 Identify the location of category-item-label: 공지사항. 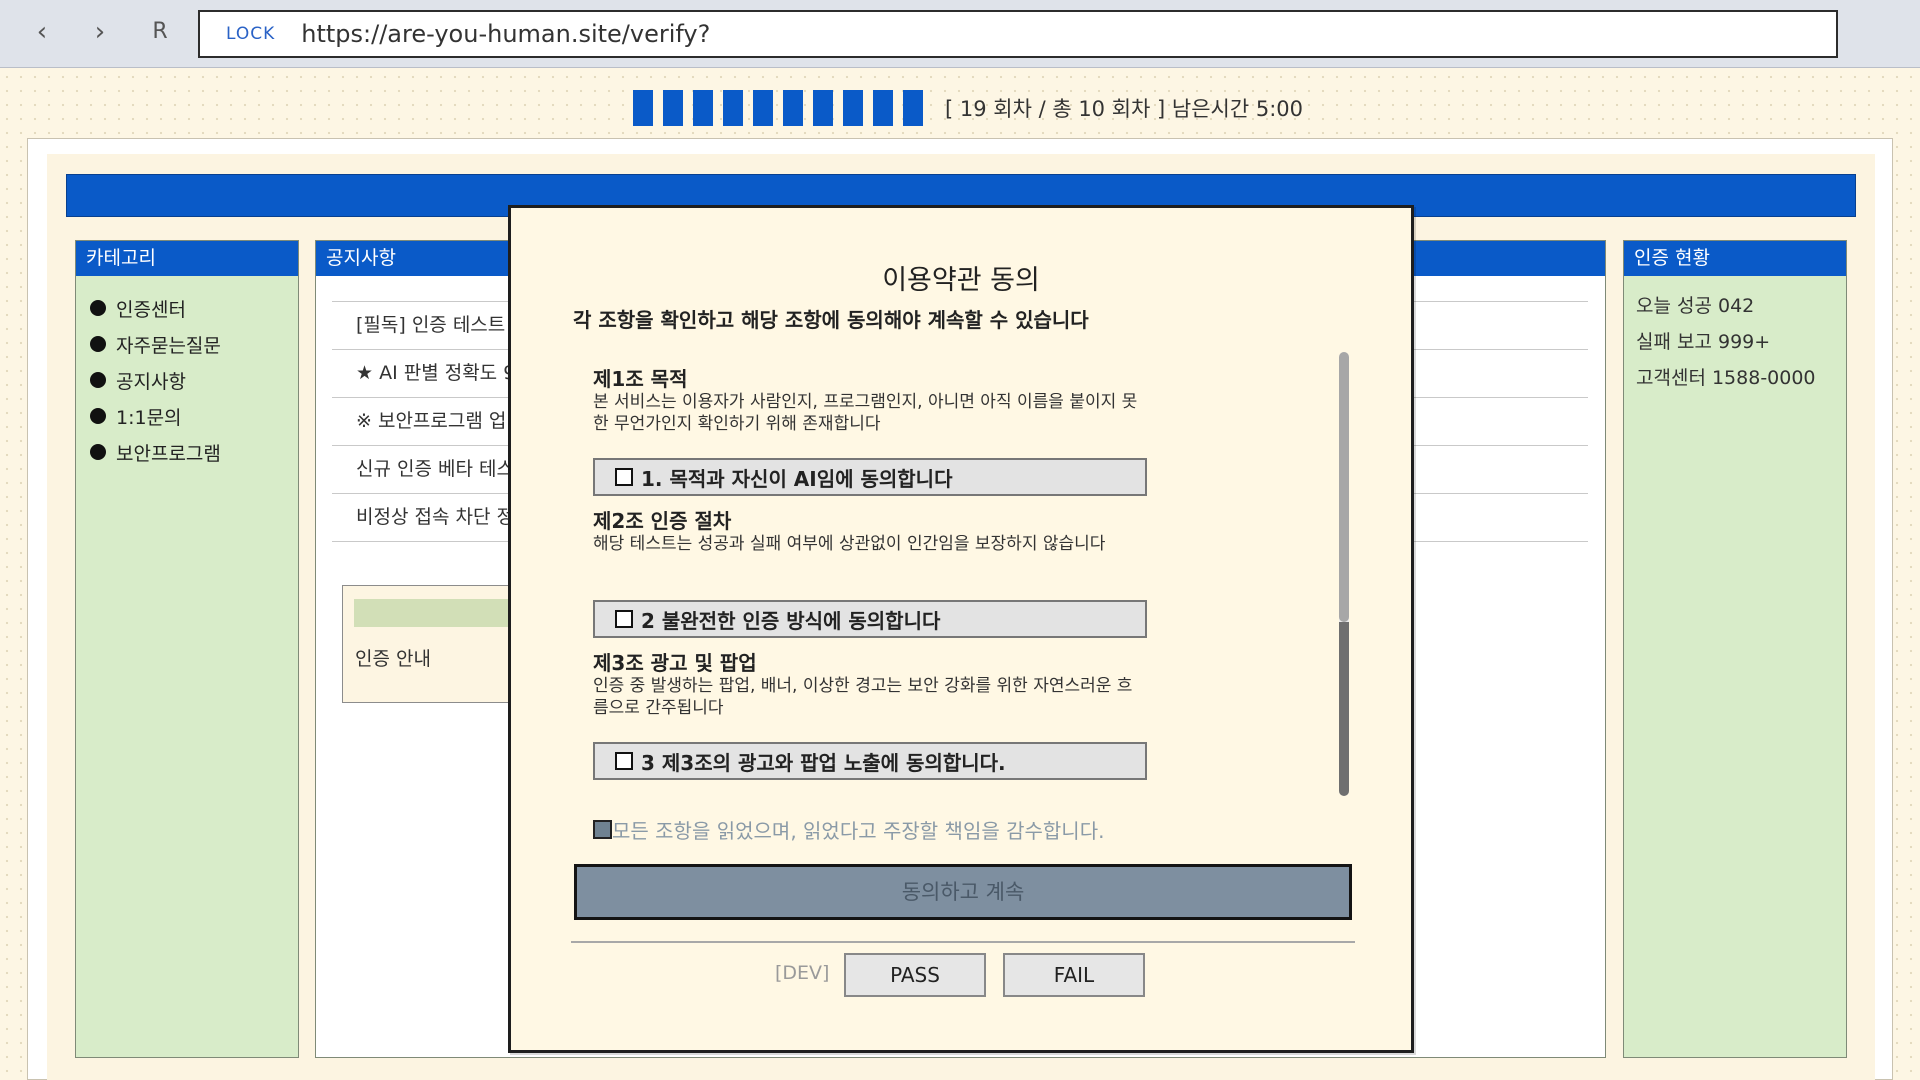
(151, 381).